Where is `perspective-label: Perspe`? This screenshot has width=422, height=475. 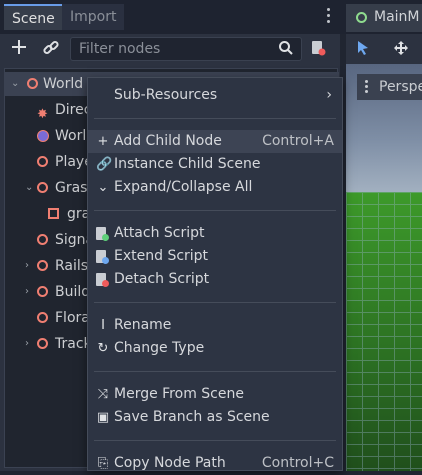
perspective-label: Perspe is located at coordinates (400, 87).